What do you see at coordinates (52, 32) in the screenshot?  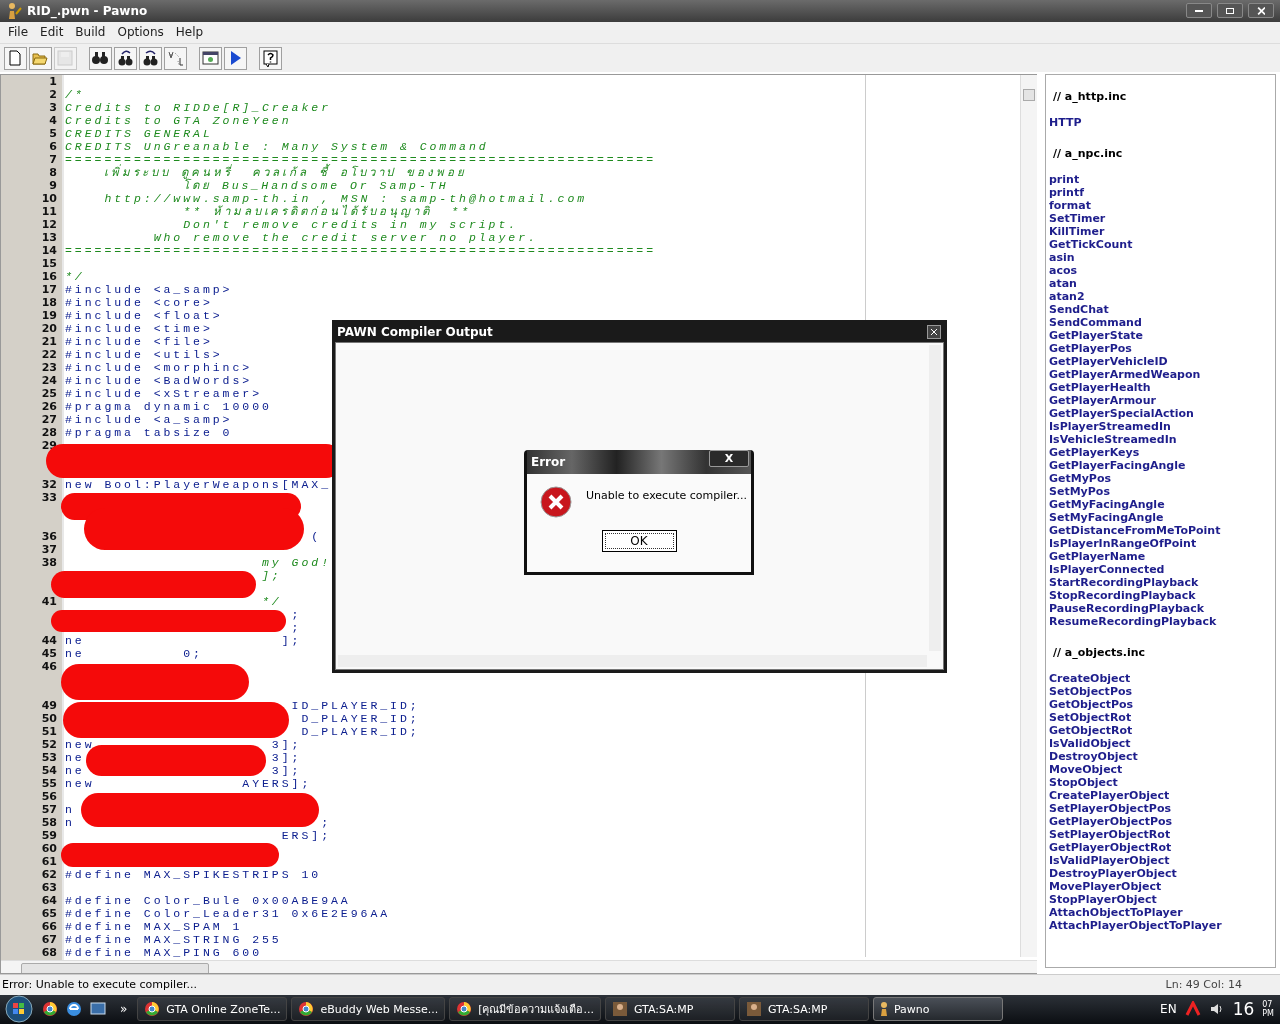 I see `menu-item: Edit` at bounding box center [52, 32].